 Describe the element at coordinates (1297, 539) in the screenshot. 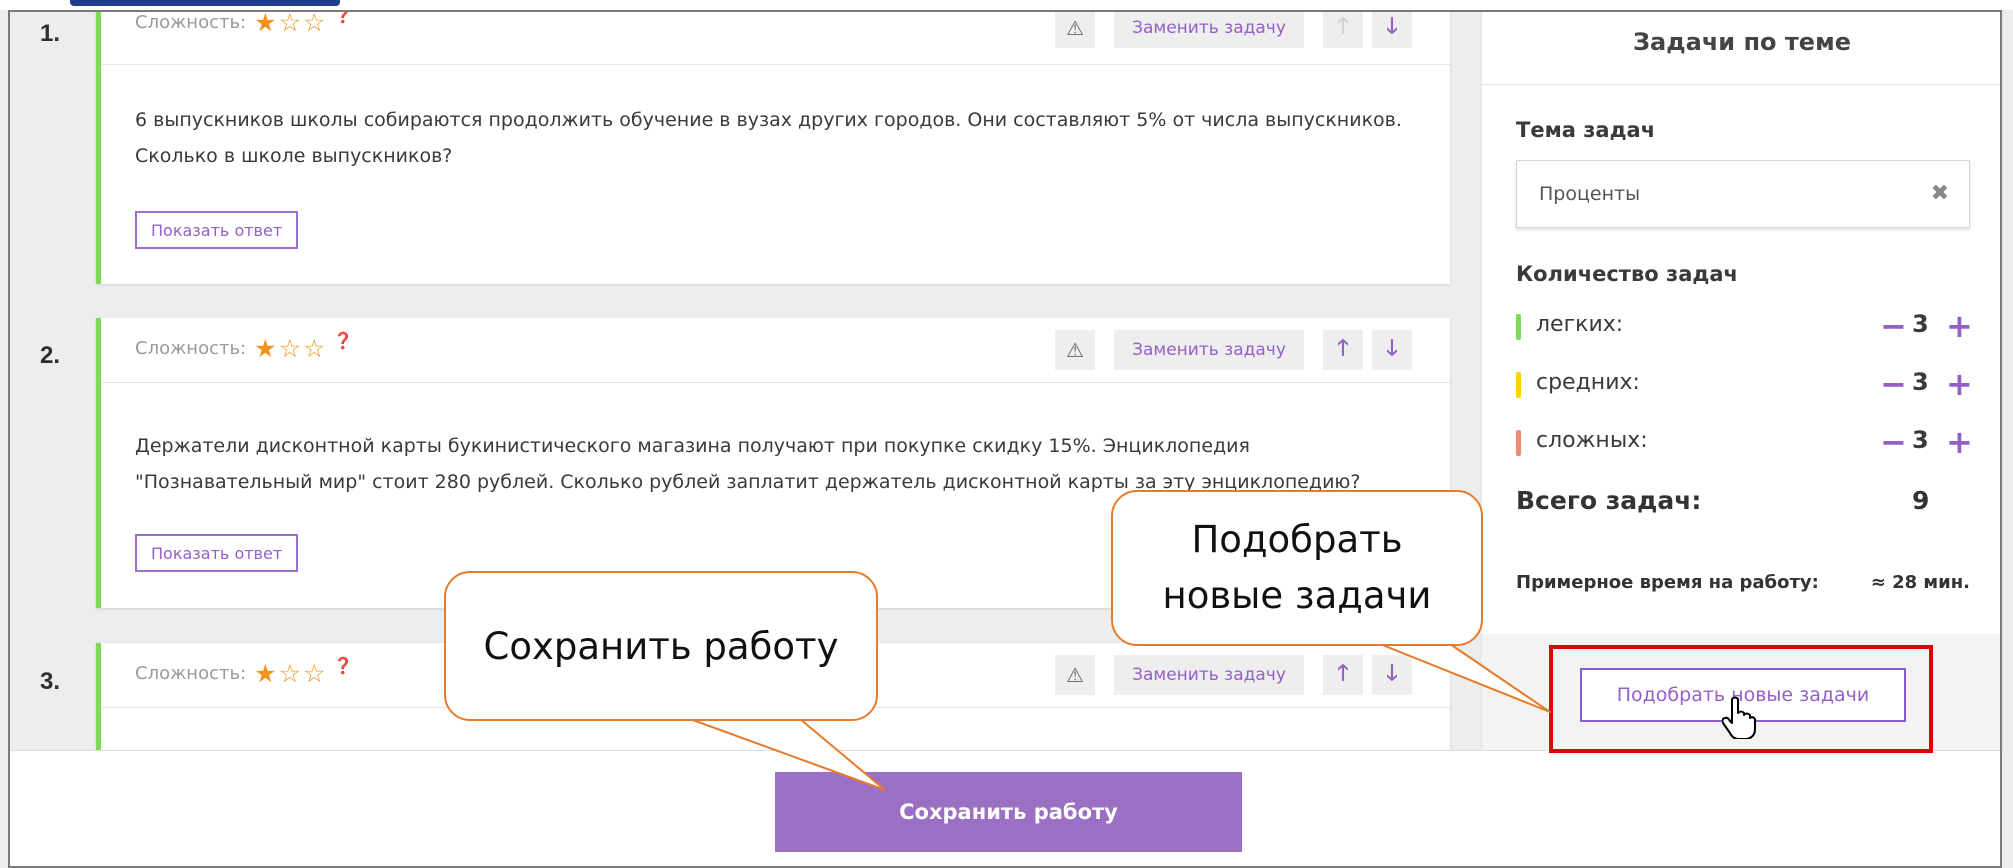

I see `callout-pick-line1: Подобрать` at that location.